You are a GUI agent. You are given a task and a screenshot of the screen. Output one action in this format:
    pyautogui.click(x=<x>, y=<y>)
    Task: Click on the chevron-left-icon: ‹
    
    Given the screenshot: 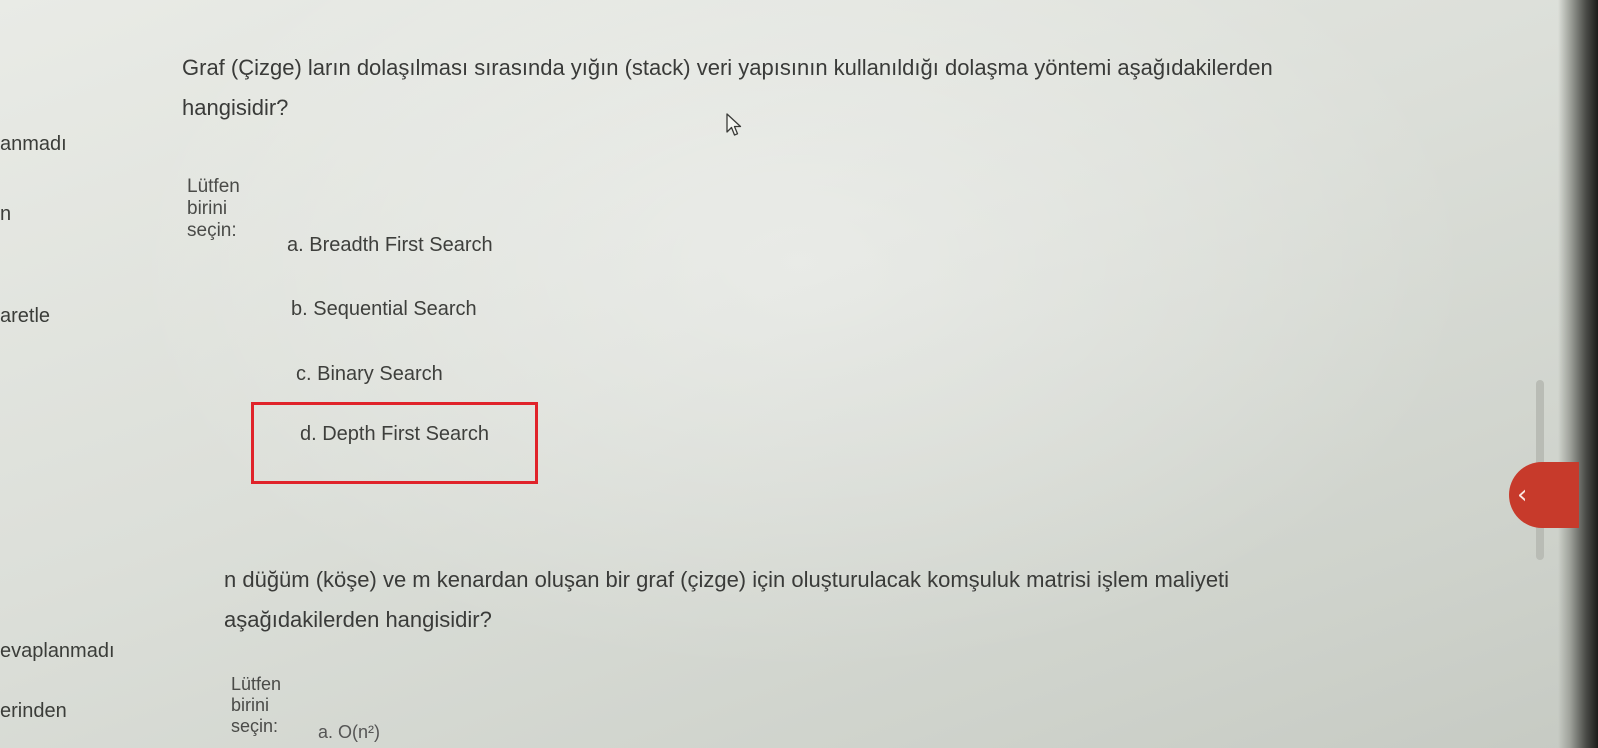 What is the action you would take?
    pyautogui.click(x=1522, y=495)
    